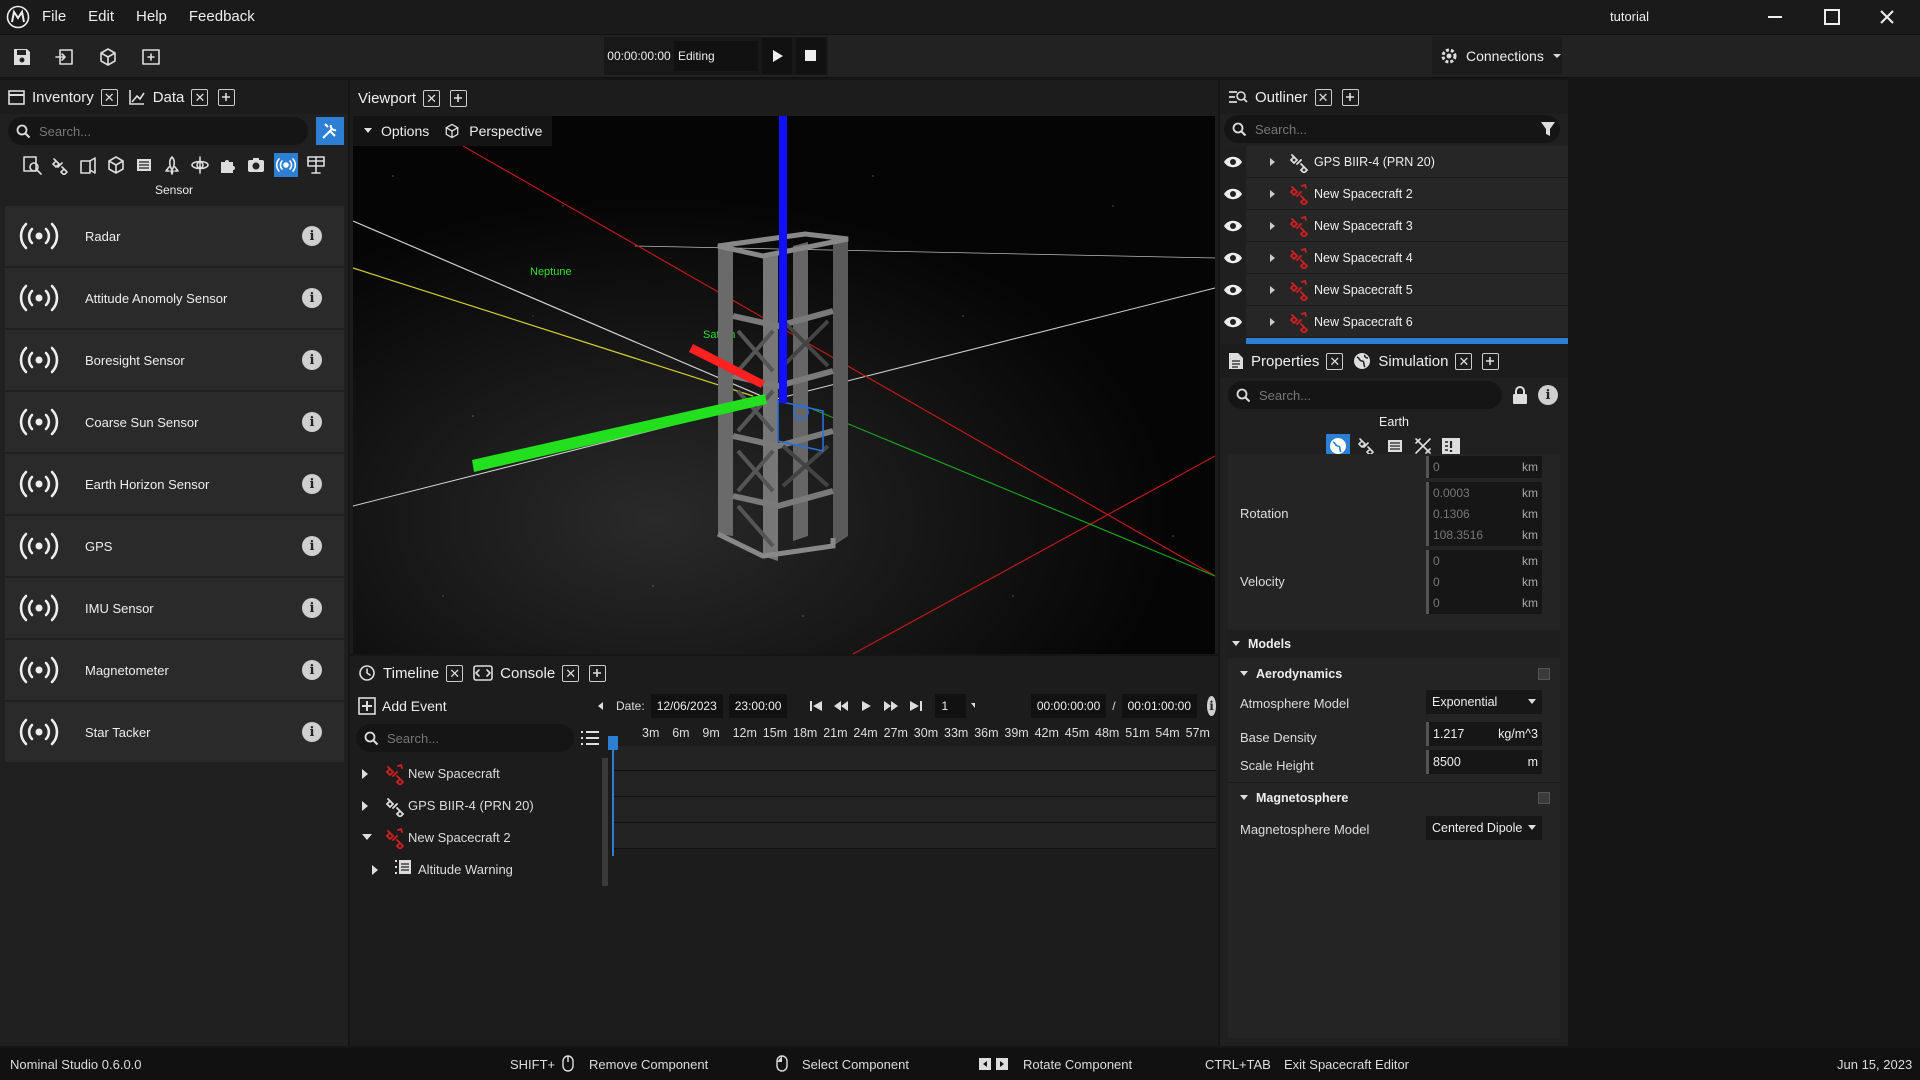 The width and height of the screenshot is (1920, 1080). I want to click on camera-icon, so click(256, 165).